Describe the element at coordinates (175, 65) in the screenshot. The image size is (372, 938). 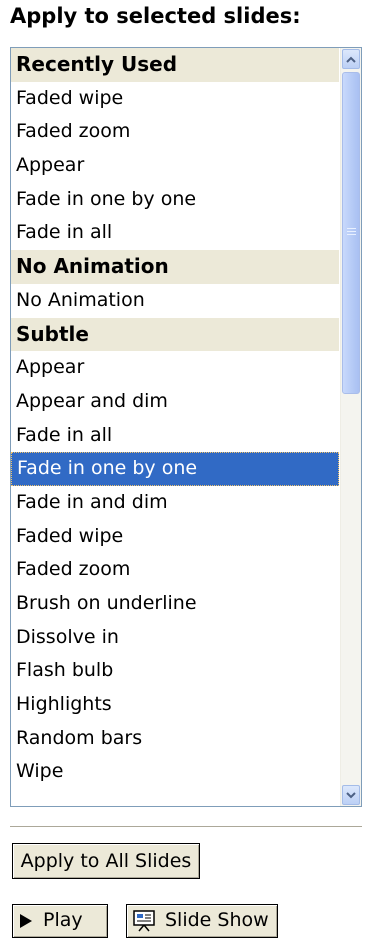
I see `list-group-header: Recently Used` at that location.